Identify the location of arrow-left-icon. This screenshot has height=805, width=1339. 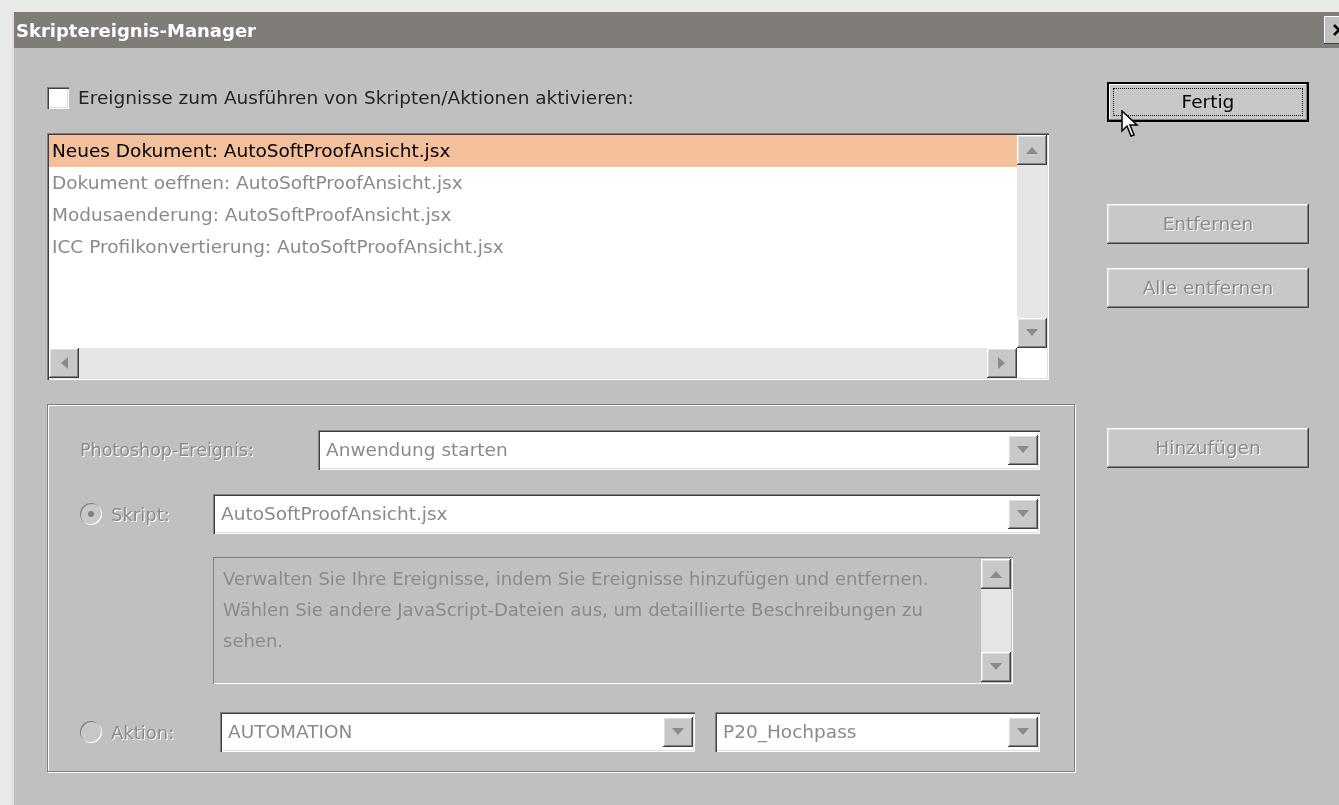
(64, 363).